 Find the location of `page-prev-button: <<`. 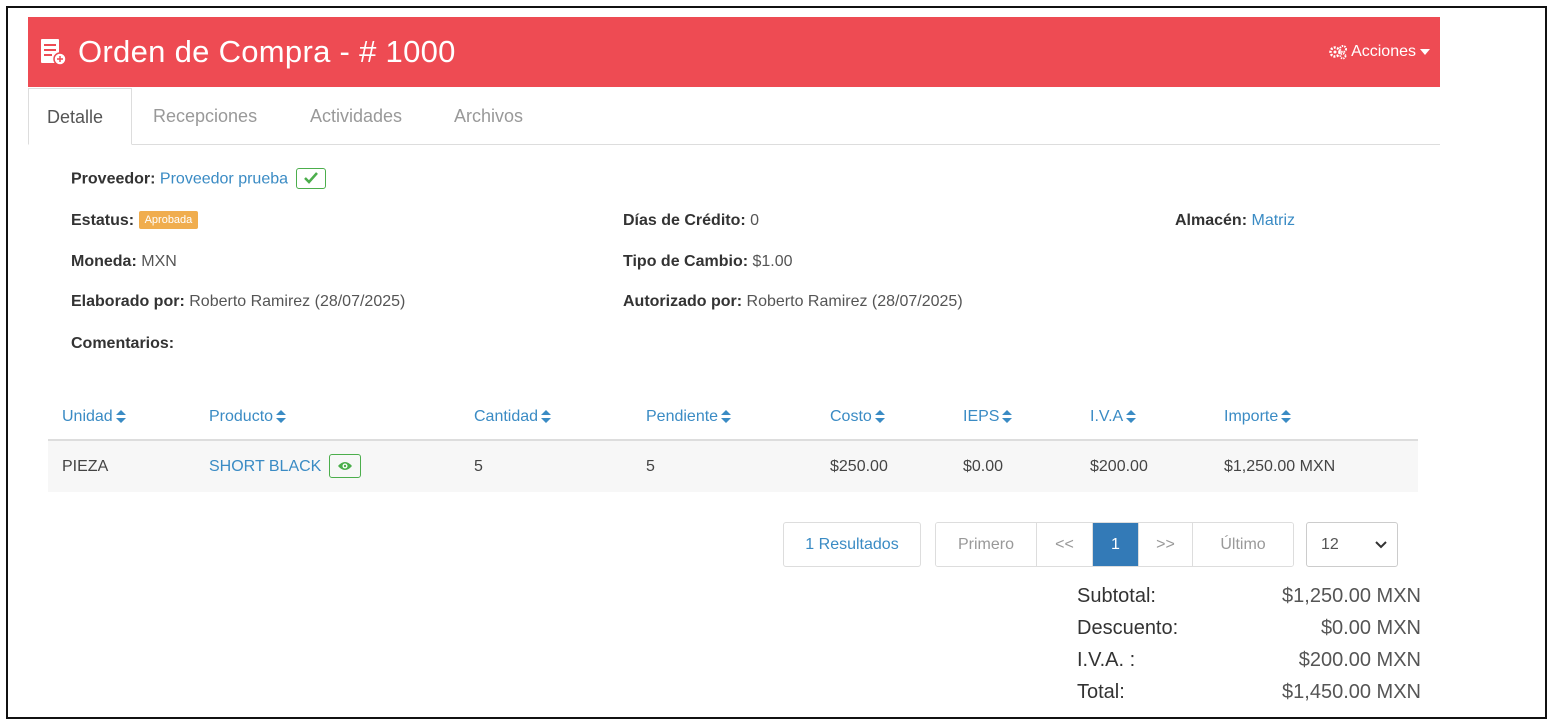

page-prev-button: << is located at coordinates (1065, 544).